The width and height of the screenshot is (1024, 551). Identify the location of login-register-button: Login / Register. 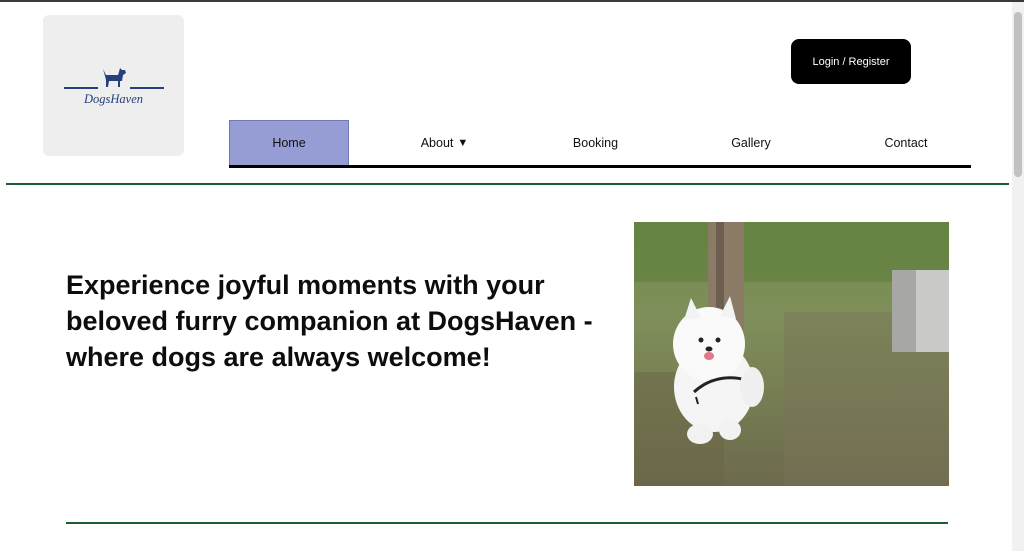
(851, 61).